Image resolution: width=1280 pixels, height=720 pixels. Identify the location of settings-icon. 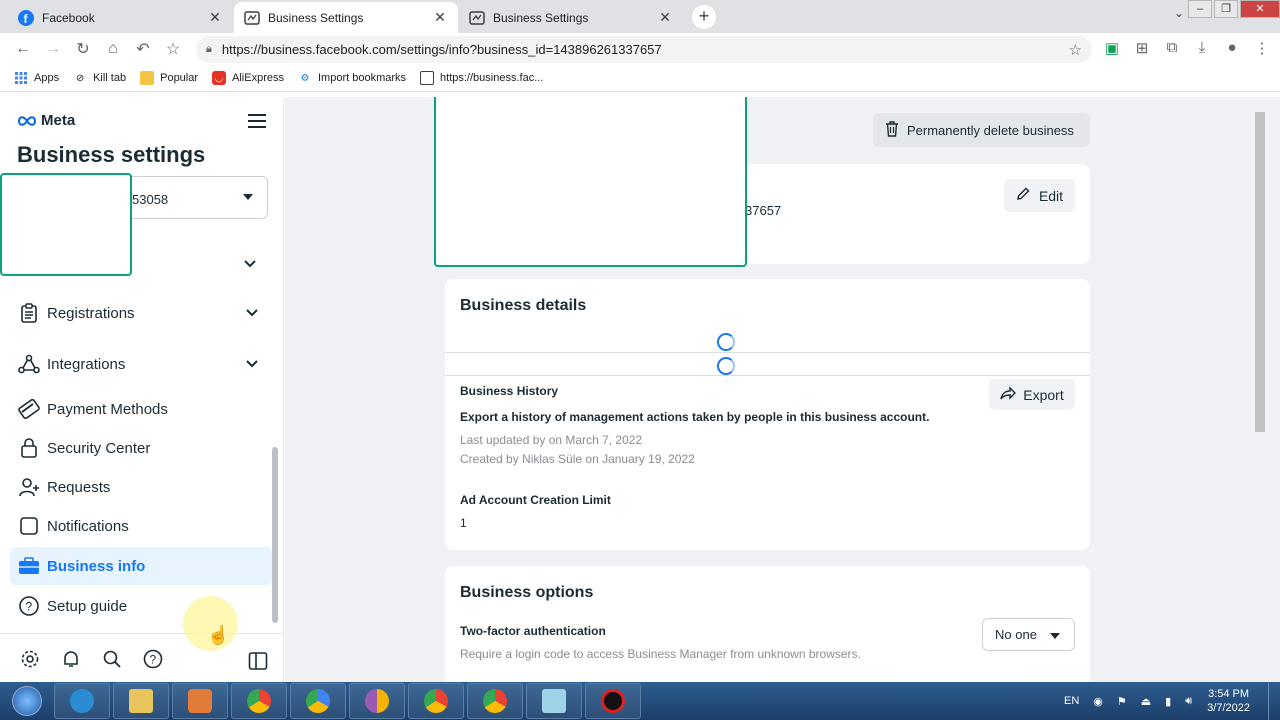
(30, 659).